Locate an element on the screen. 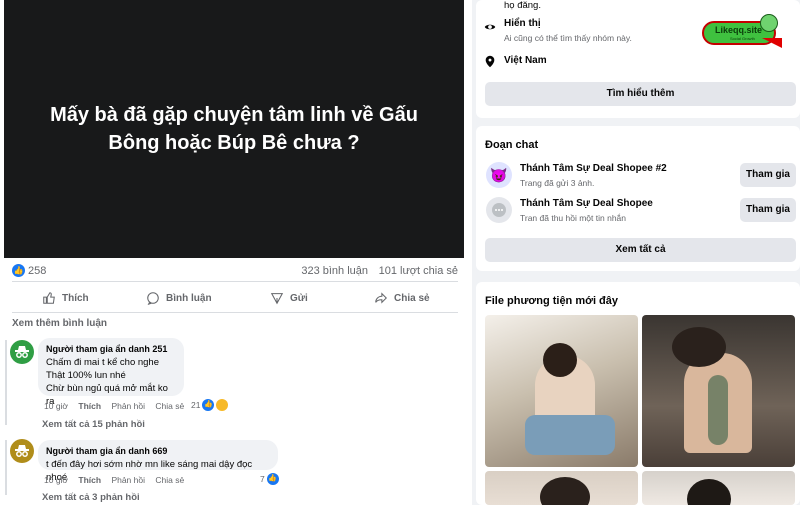 This screenshot has height=505, width=800. site-logo: Likeqq.site Social Growth is located at coordinates (743, 35).